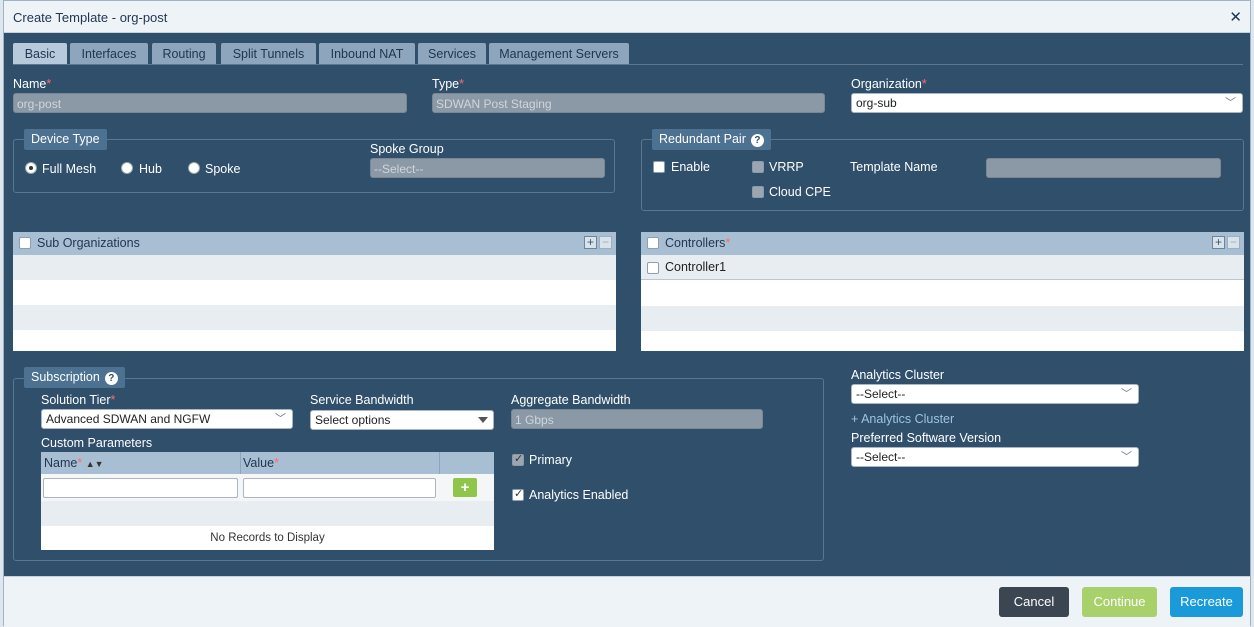  What do you see at coordinates (194, 168) in the screenshot?
I see `radio-spoke` at bounding box center [194, 168].